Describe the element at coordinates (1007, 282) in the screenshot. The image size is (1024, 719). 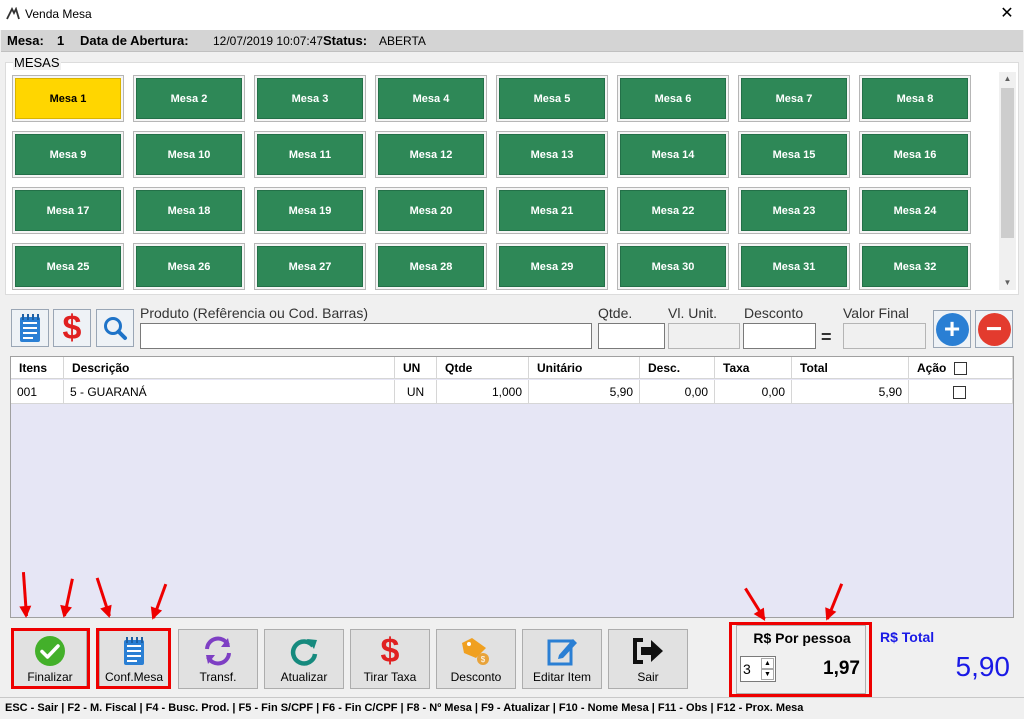
I see `scroll-down-icon: ▼` at that location.